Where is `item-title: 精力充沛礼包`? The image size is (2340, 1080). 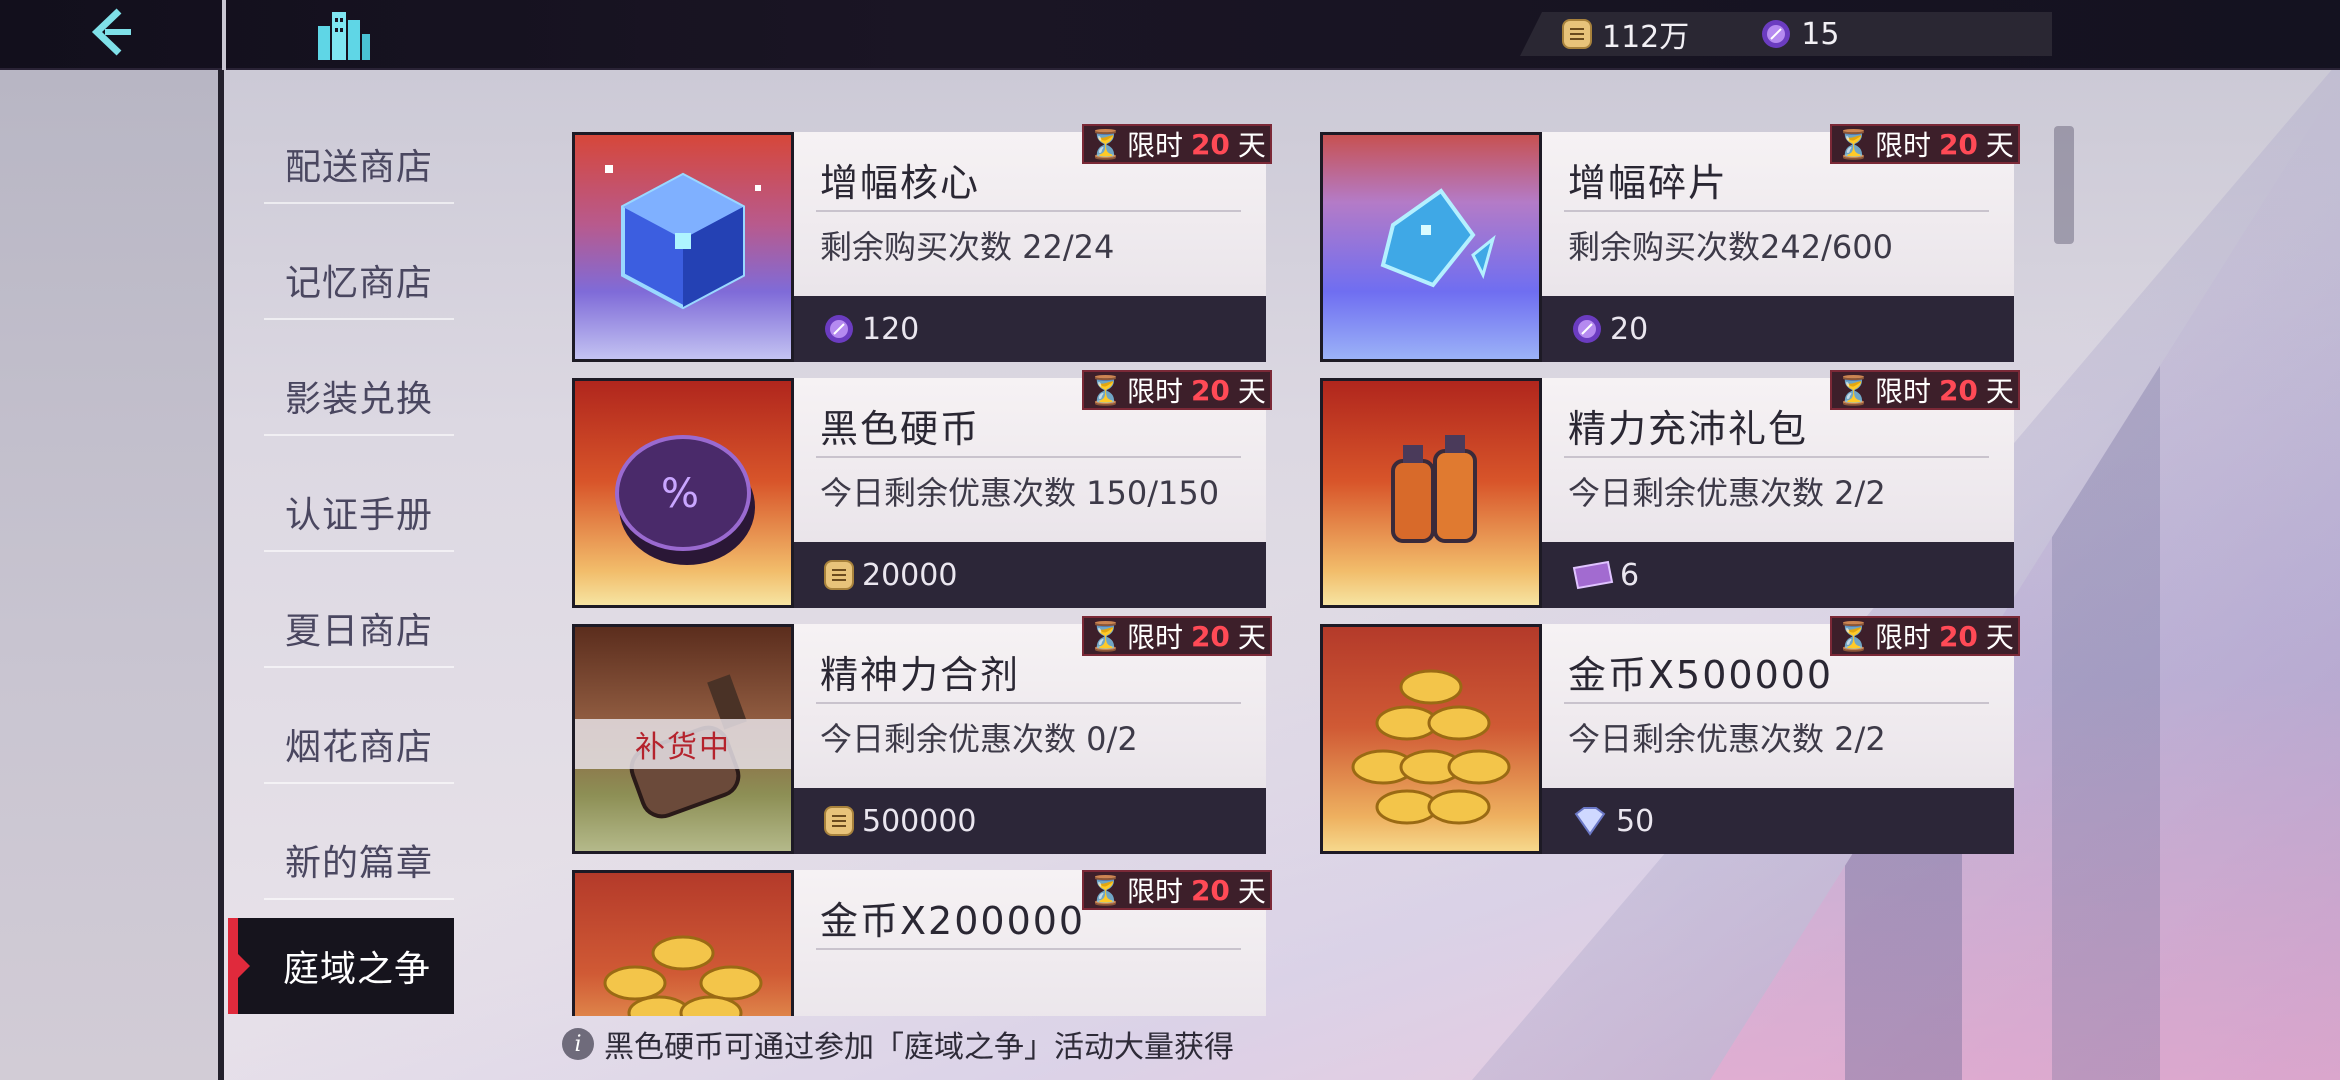
item-title: 精力充沛礼包 is located at coordinates (1688, 429).